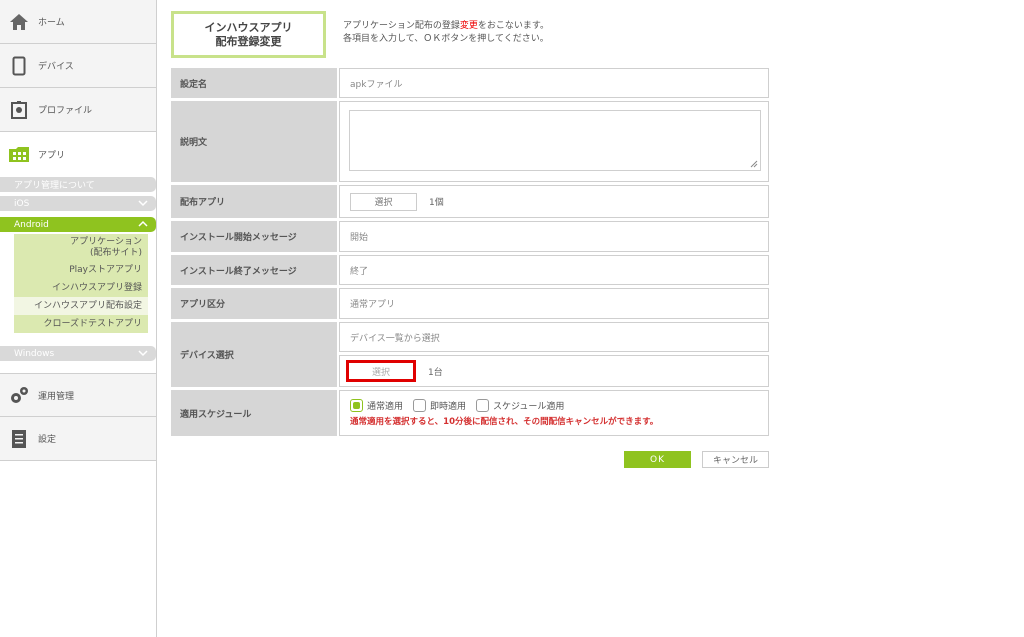 This screenshot has height=637, width=1024. What do you see at coordinates (78, 22) in the screenshot?
I see `nav-home: ホーム` at bounding box center [78, 22].